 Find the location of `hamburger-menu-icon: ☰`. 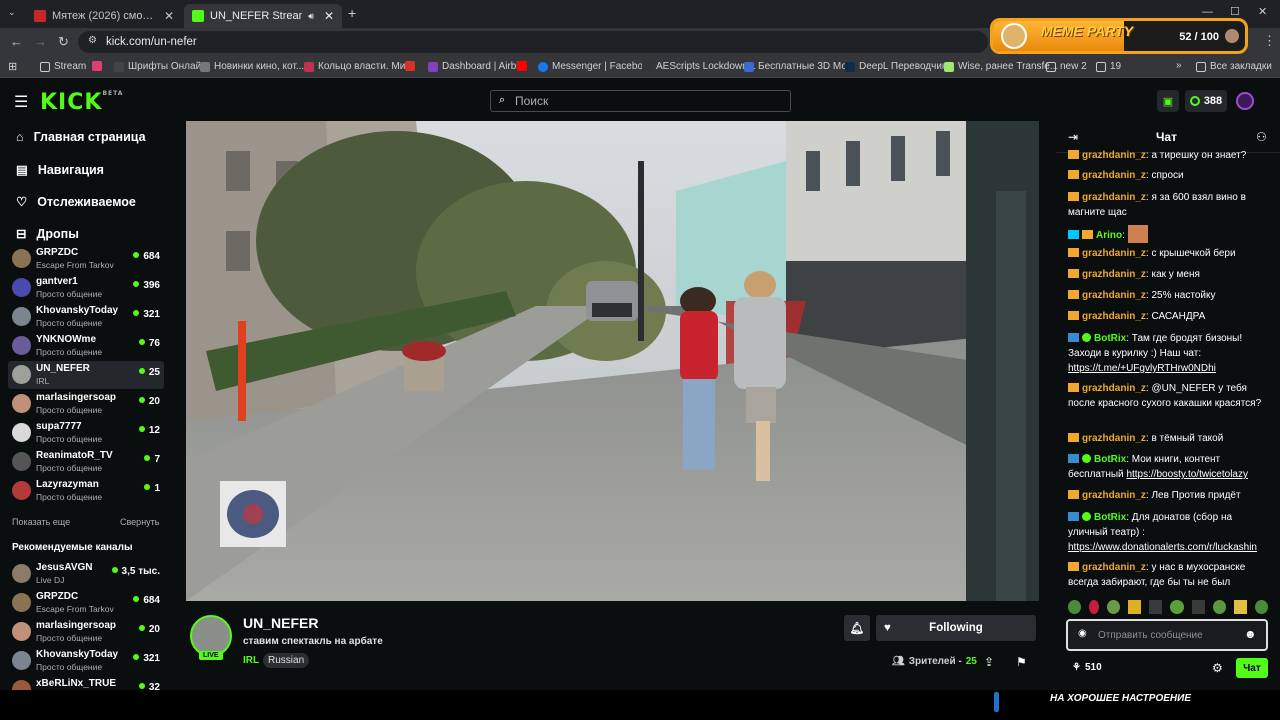

hamburger-menu-icon: ☰ is located at coordinates (21, 102).